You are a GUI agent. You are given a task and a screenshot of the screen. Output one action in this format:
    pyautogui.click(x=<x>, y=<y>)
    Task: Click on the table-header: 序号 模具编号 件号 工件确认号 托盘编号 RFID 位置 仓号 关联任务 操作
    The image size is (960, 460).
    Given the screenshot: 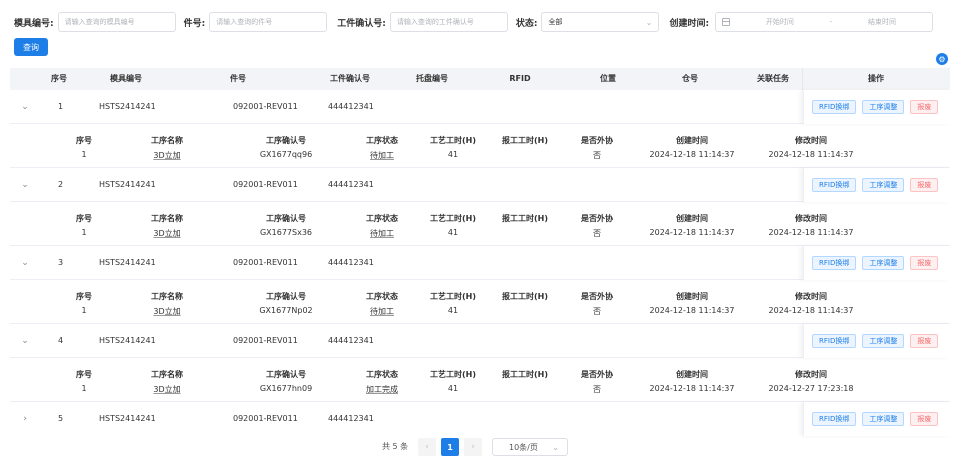 What is the action you would take?
    pyautogui.click(x=480, y=79)
    